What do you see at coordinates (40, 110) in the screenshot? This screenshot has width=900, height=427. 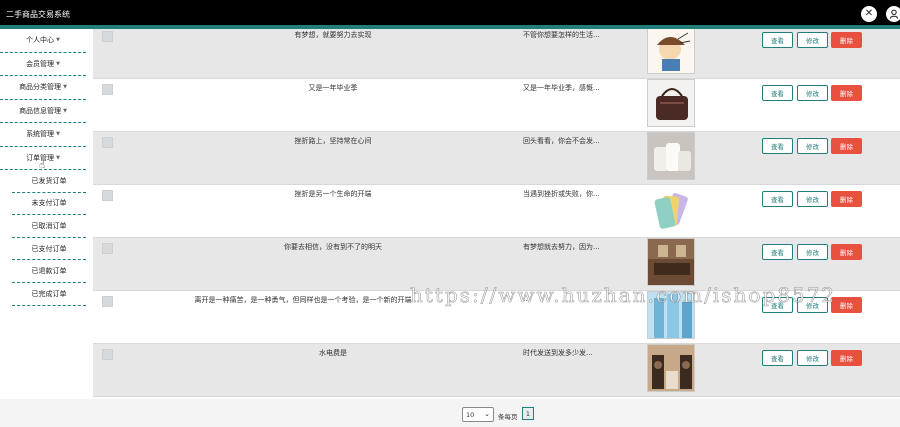 I see `sidebar-item-label: 商品信息管理` at bounding box center [40, 110].